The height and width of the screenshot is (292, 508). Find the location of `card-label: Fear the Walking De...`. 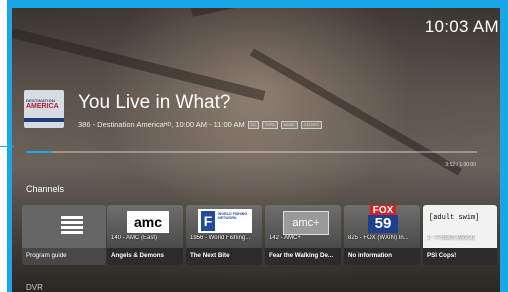

card-label: Fear the Walking De... is located at coordinates (301, 255).